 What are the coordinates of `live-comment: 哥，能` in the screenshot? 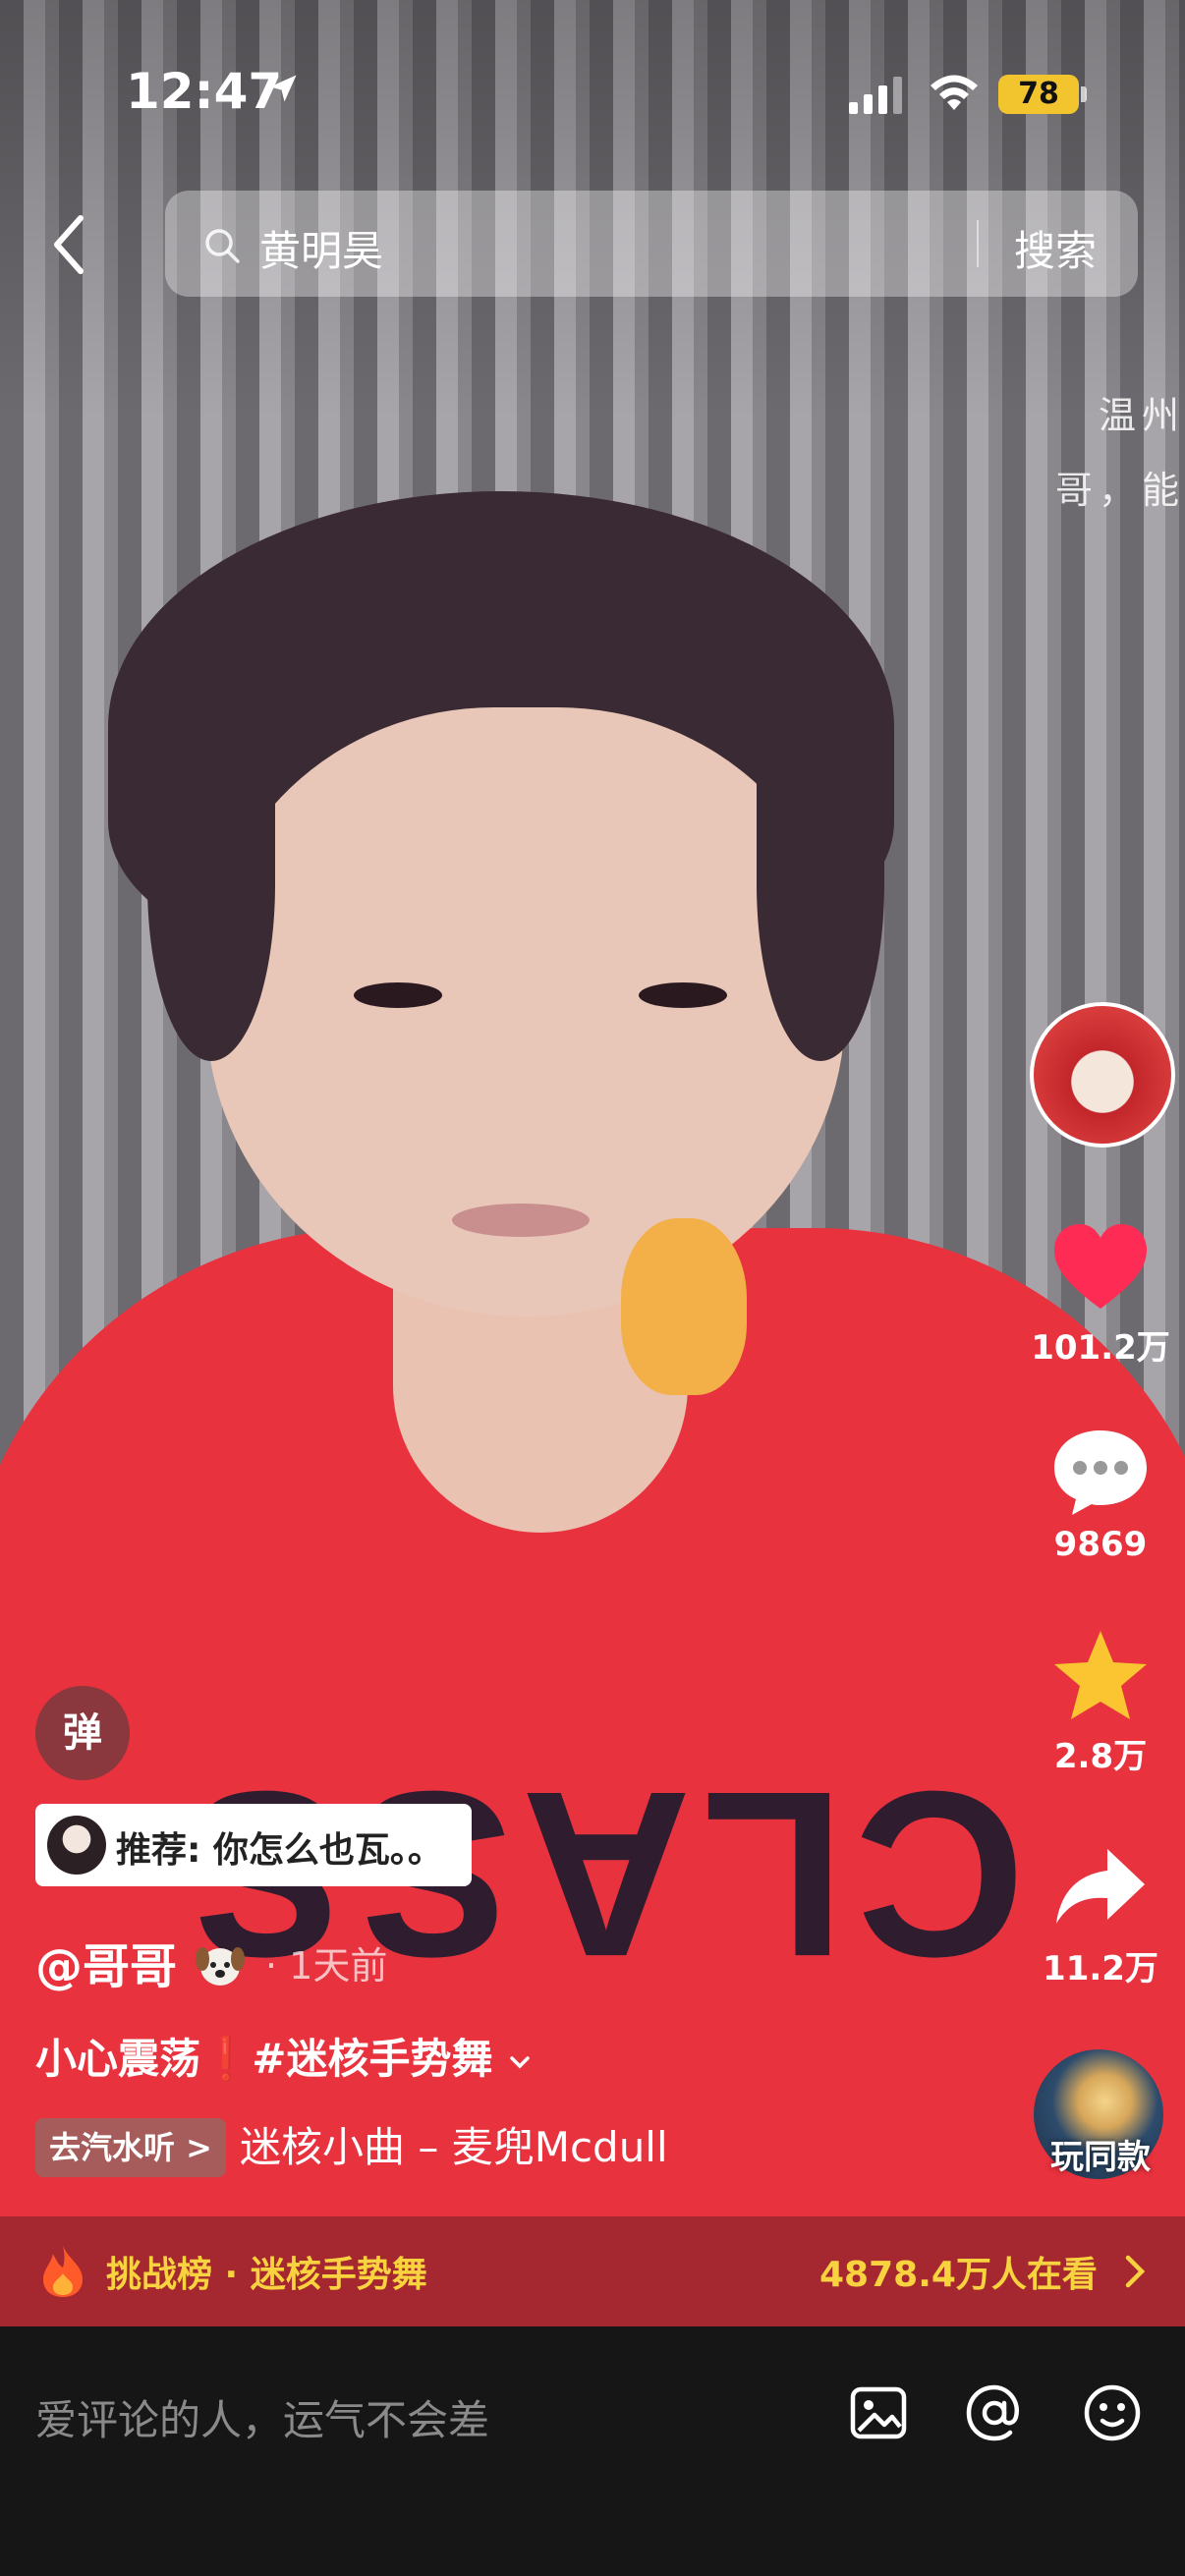 It's located at (1119, 490).